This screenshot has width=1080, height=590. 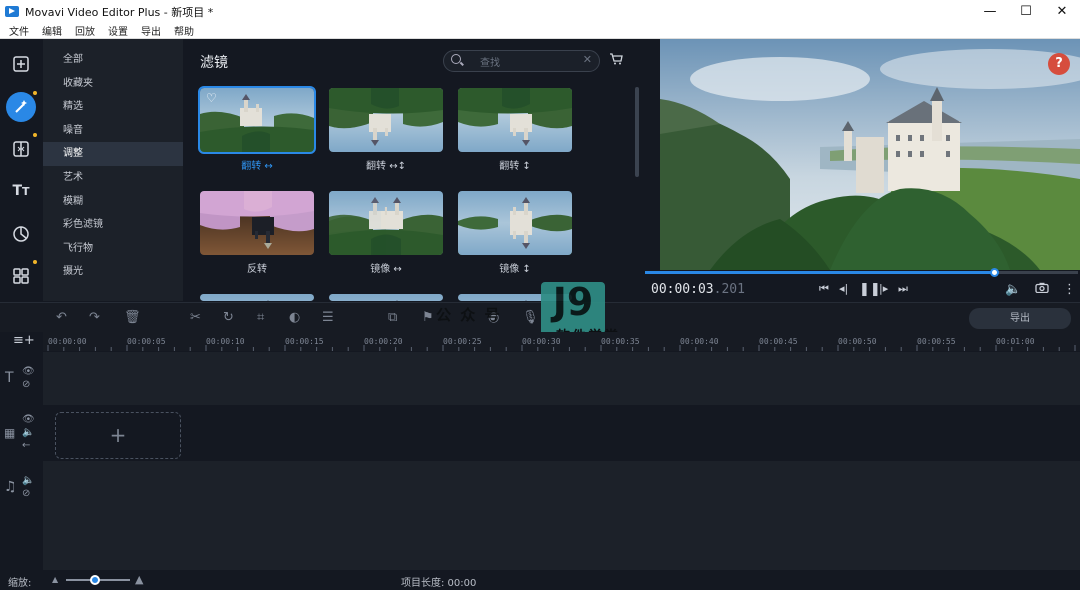 What do you see at coordinates (870, 289) in the screenshot?
I see `pause-icon: ❚❚` at bounding box center [870, 289].